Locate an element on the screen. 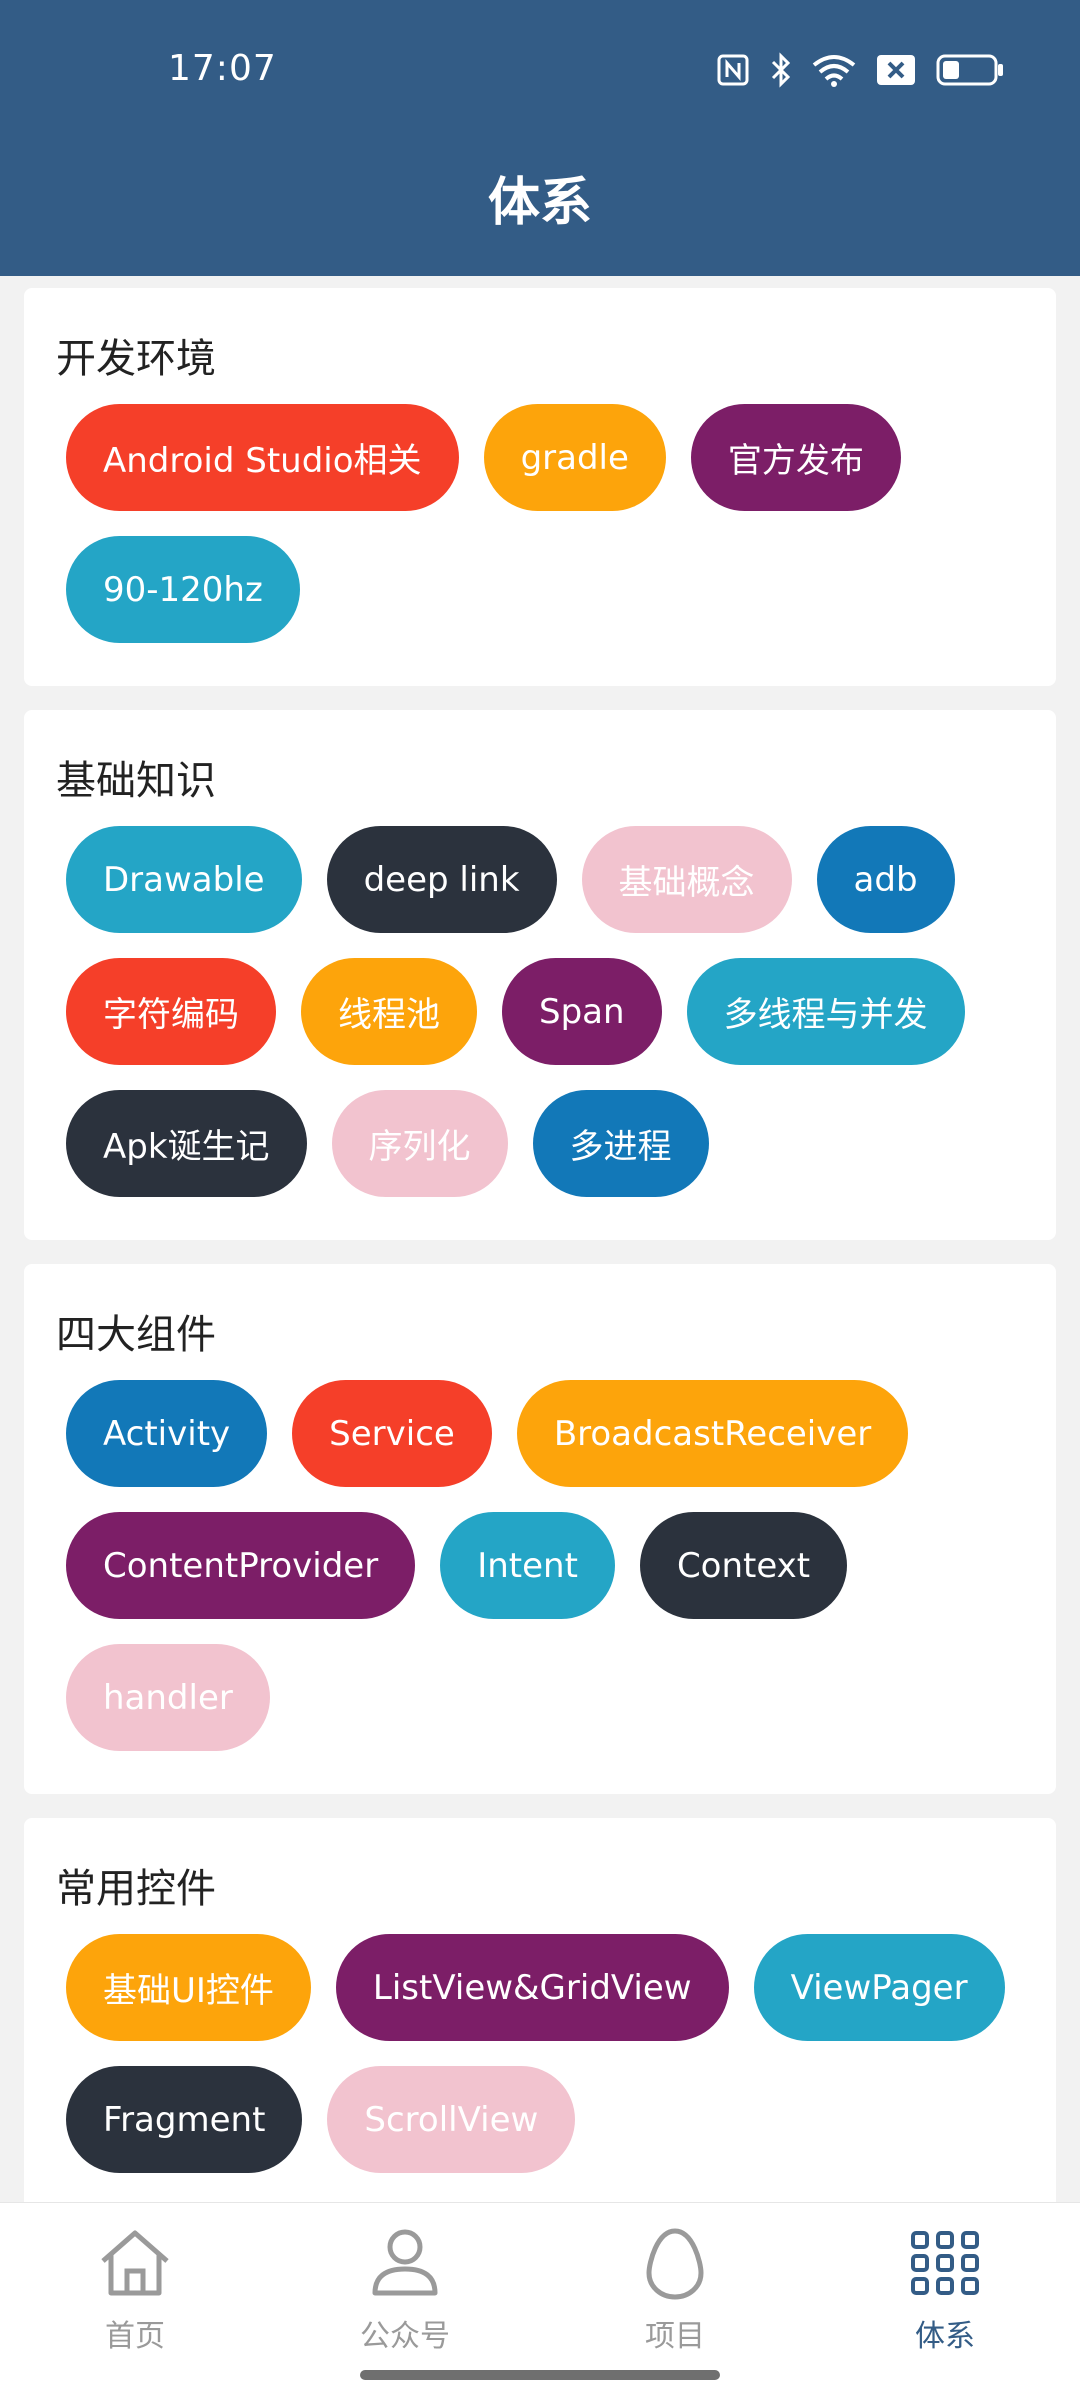 The image size is (1080, 2400). tag-chip: 基础概念 is located at coordinates (686, 879).